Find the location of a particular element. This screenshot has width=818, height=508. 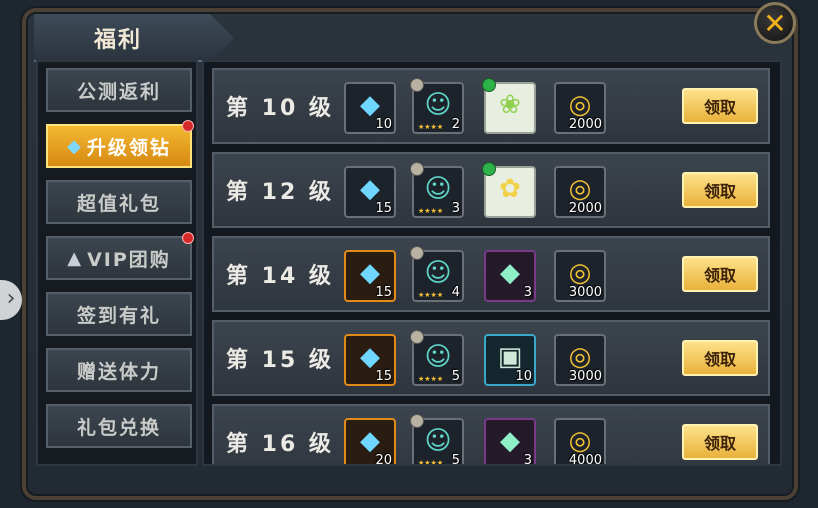

sidebar-item-label: 礼包兑换 is located at coordinates (118, 427).